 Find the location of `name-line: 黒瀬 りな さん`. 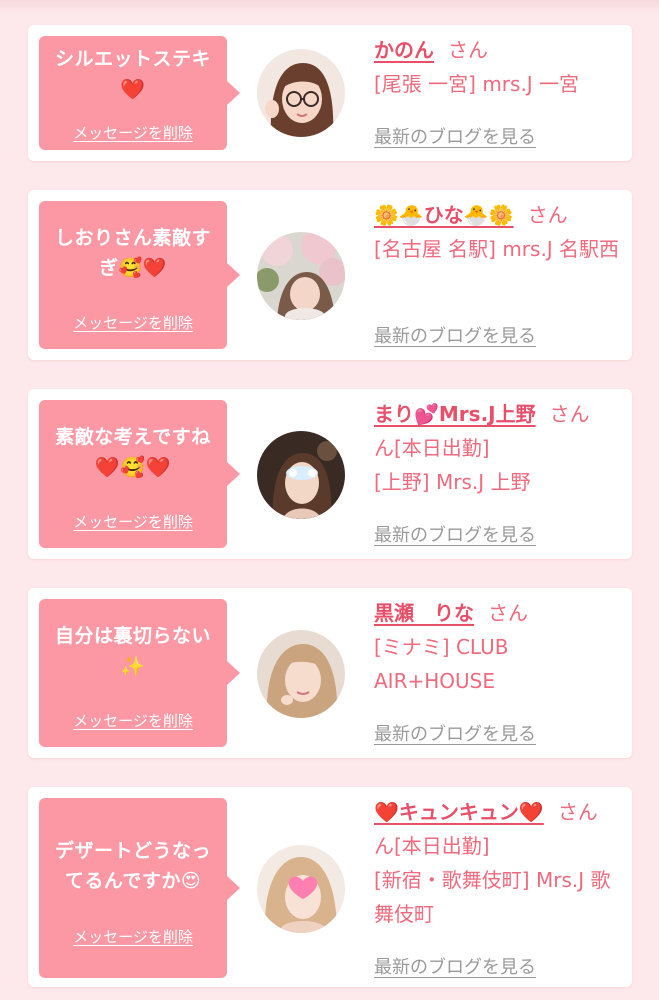

name-line: 黒瀬 りな さん is located at coordinates (499, 613).